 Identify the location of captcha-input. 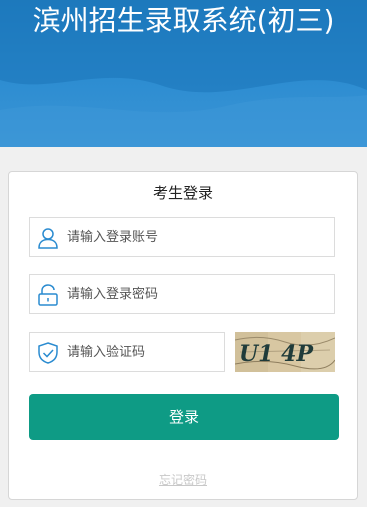
(142, 352).